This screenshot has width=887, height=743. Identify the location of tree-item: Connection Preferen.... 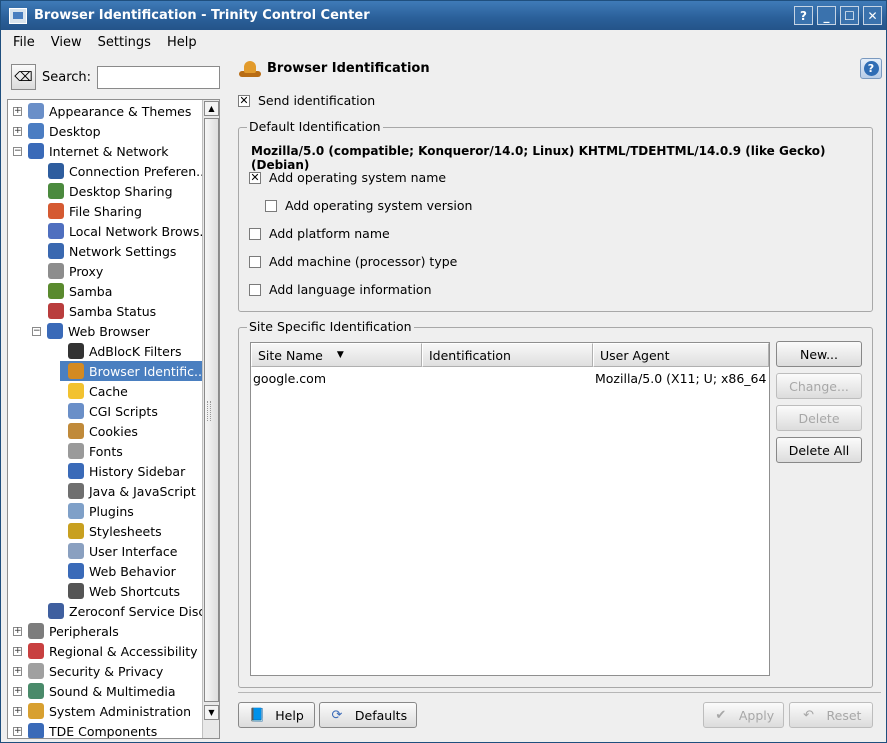
(124, 171).